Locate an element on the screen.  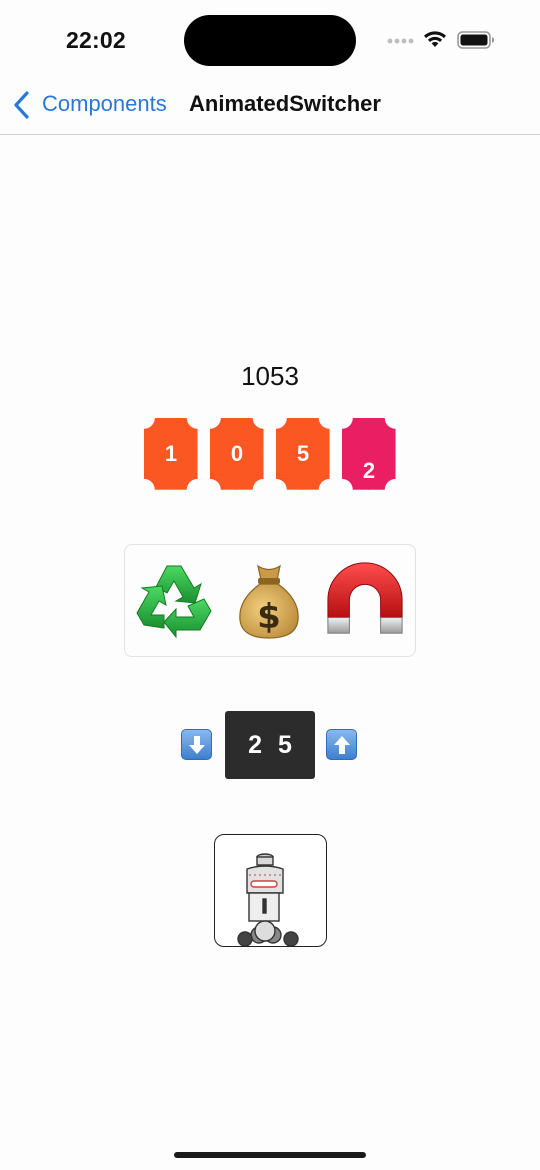
stepper-digit: 2 is located at coordinates (255, 744).